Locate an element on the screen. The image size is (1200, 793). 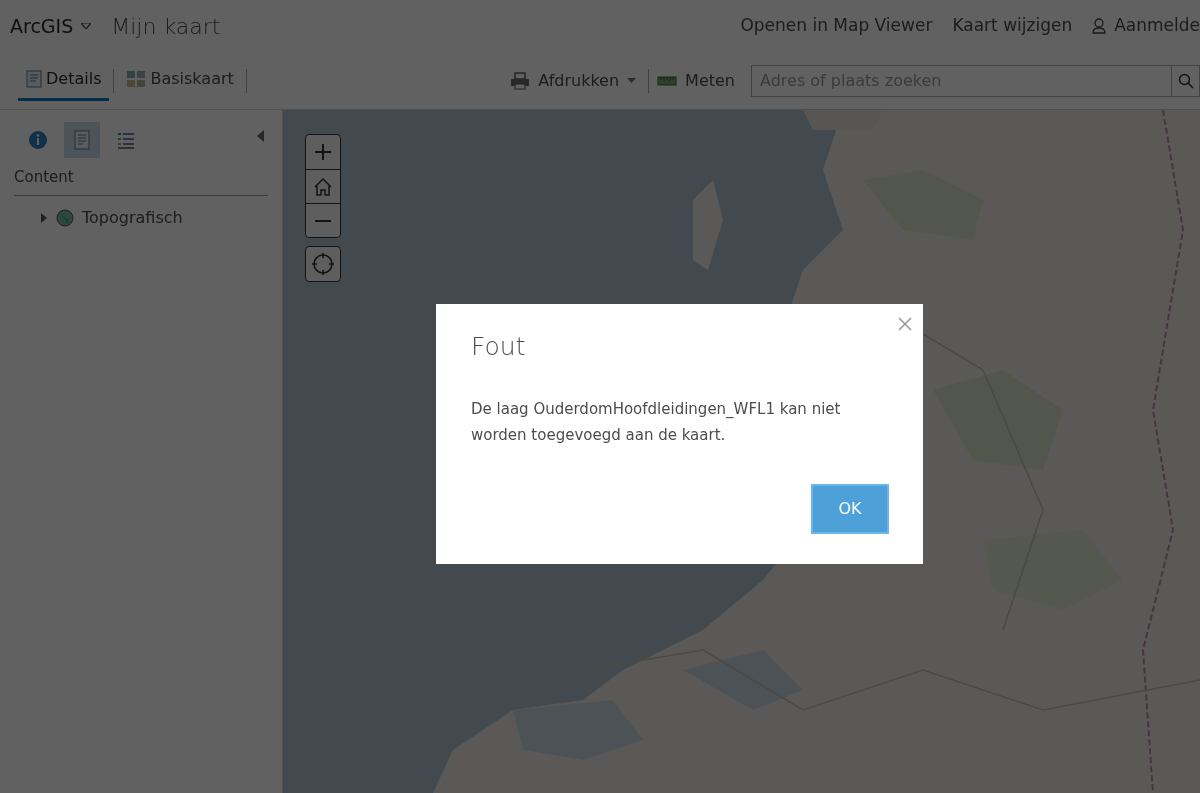
dialog-title: Fout is located at coordinates (499, 347).